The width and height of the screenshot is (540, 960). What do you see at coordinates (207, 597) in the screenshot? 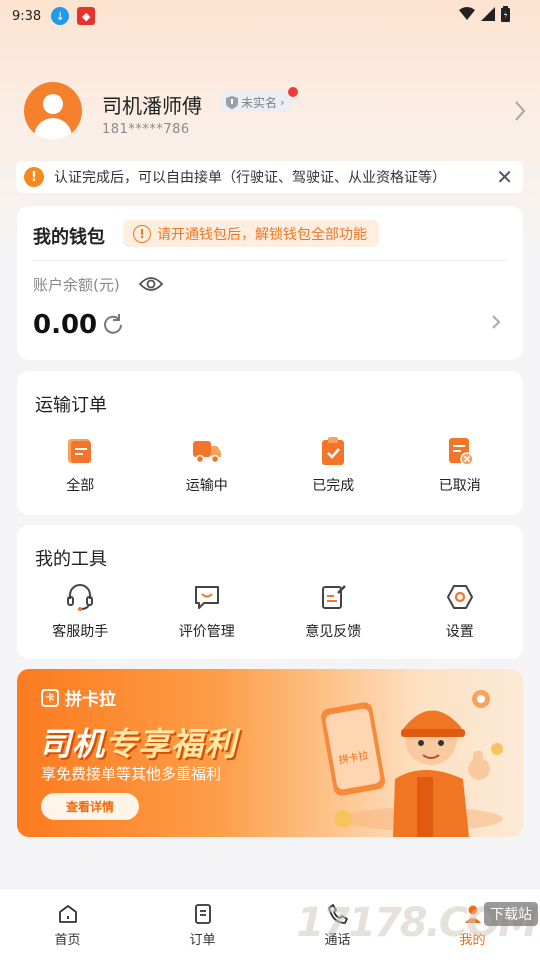
I see `message-icon` at bounding box center [207, 597].